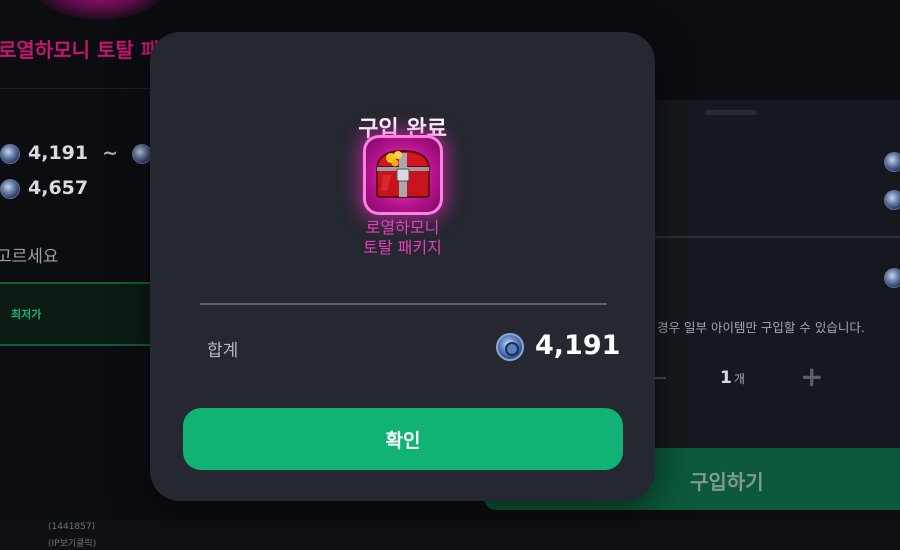 This screenshot has height=550, width=900. What do you see at coordinates (739, 379) in the screenshot?
I see `quantity-unit: 개` at bounding box center [739, 379].